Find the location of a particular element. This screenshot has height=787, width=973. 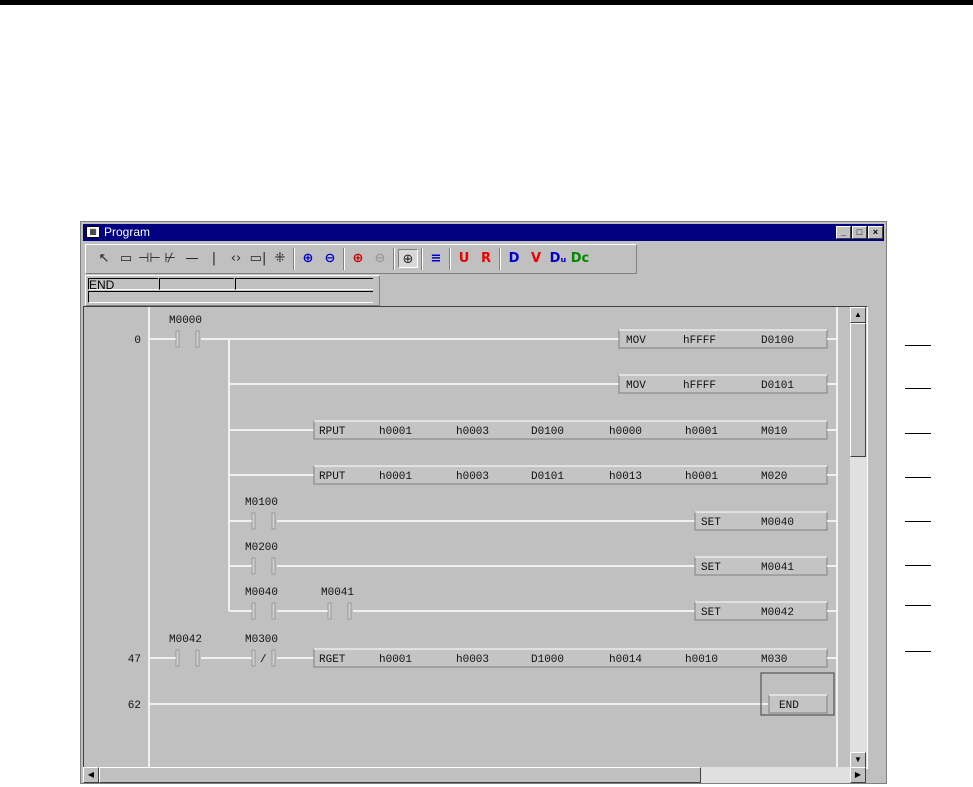

contact-label: M0042 is located at coordinates (185, 640).